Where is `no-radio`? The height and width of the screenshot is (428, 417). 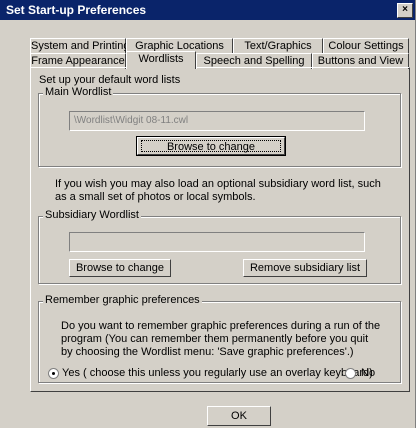
no-radio is located at coordinates (350, 373).